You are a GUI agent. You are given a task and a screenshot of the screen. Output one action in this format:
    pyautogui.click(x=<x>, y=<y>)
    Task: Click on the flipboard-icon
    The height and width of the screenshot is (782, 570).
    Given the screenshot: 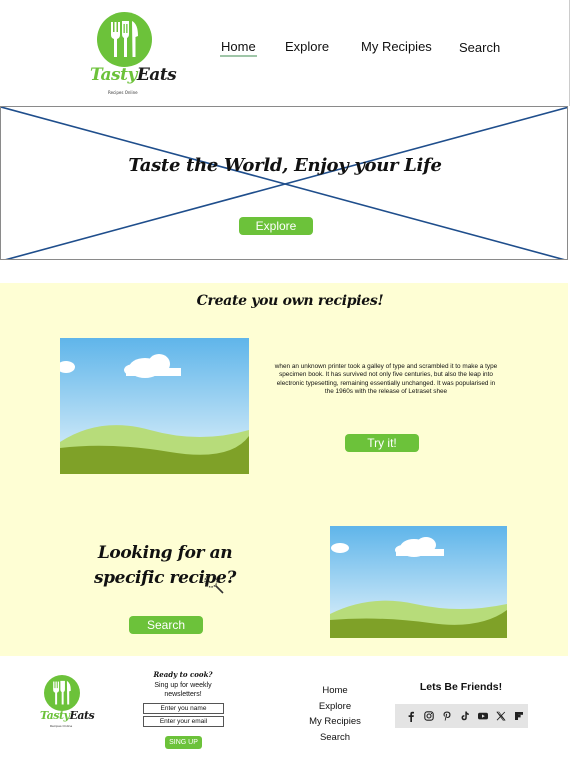 What is the action you would take?
    pyautogui.click(x=519, y=716)
    